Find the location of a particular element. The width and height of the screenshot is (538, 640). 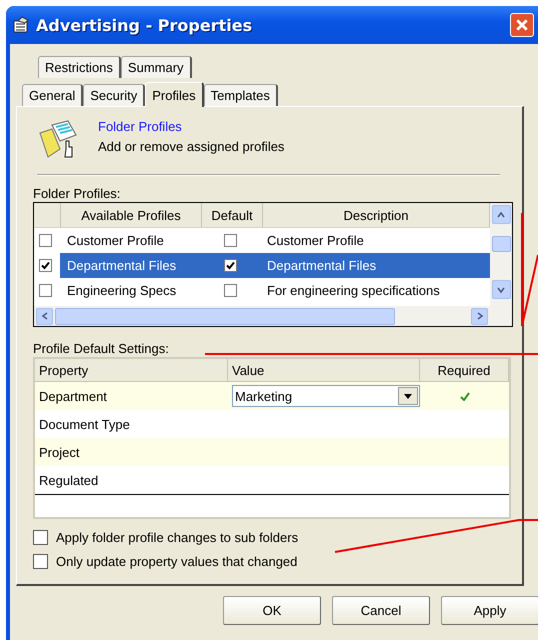

window-title: Advertising - Properties is located at coordinates (144, 25).